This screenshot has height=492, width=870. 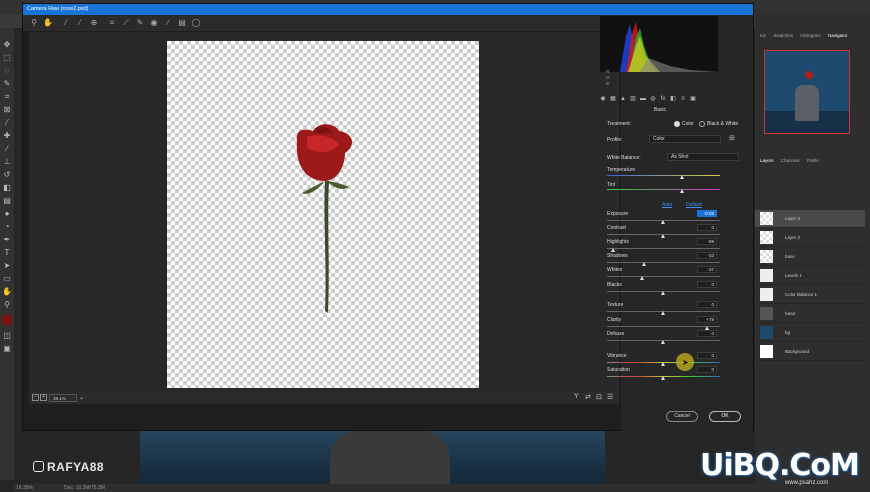 I want to click on foreground-color-swatch, so click(x=7, y=320).